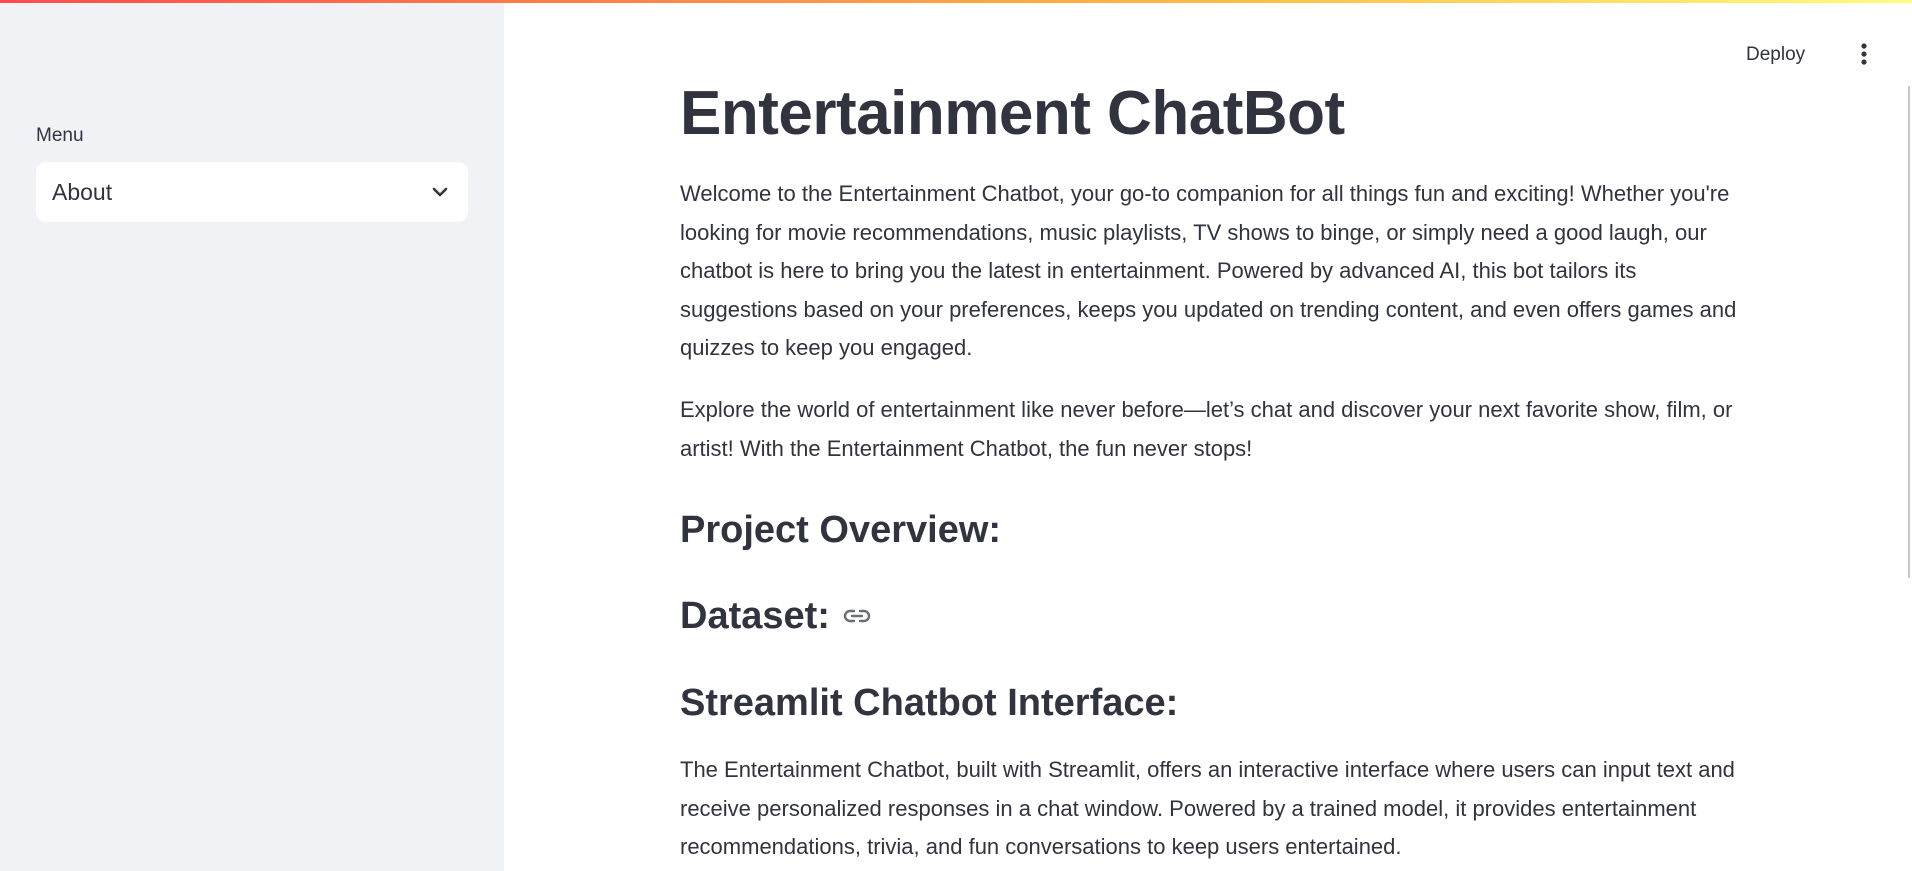  What do you see at coordinates (857, 616) in the screenshot?
I see `link-icon` at bounding box center [857, 616].